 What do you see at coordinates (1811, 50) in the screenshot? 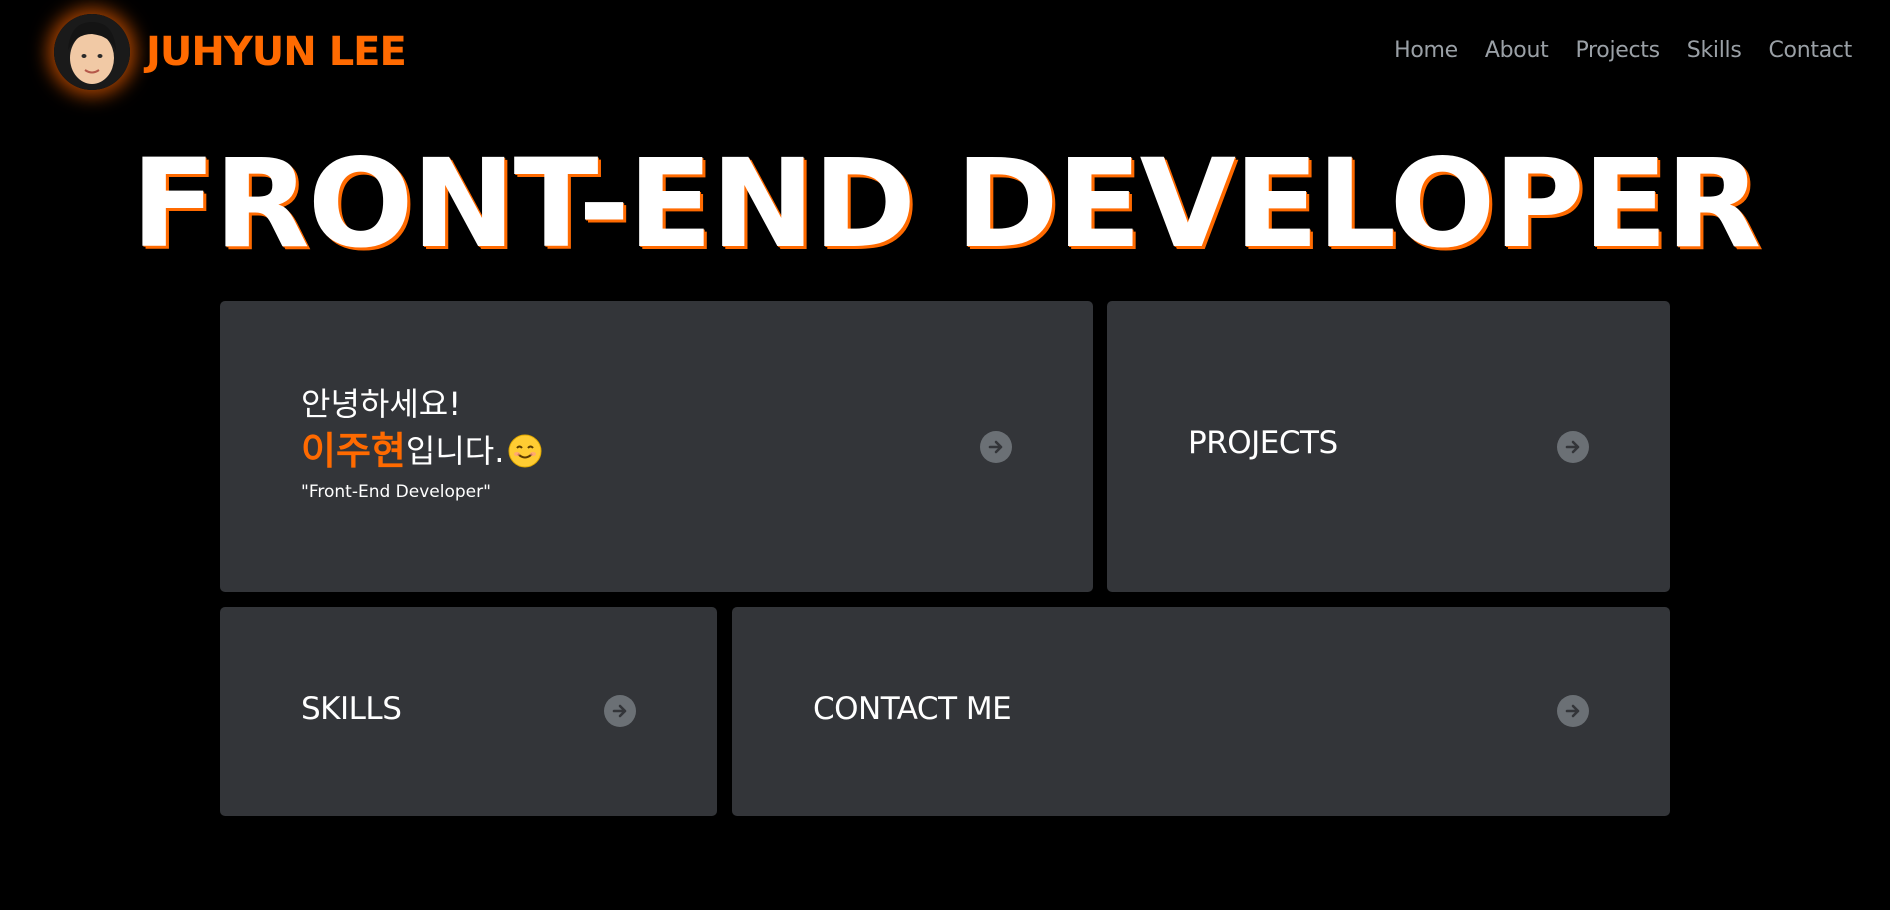
I see `nav-item-contact: Contact` at bounding box center [1811, 50].